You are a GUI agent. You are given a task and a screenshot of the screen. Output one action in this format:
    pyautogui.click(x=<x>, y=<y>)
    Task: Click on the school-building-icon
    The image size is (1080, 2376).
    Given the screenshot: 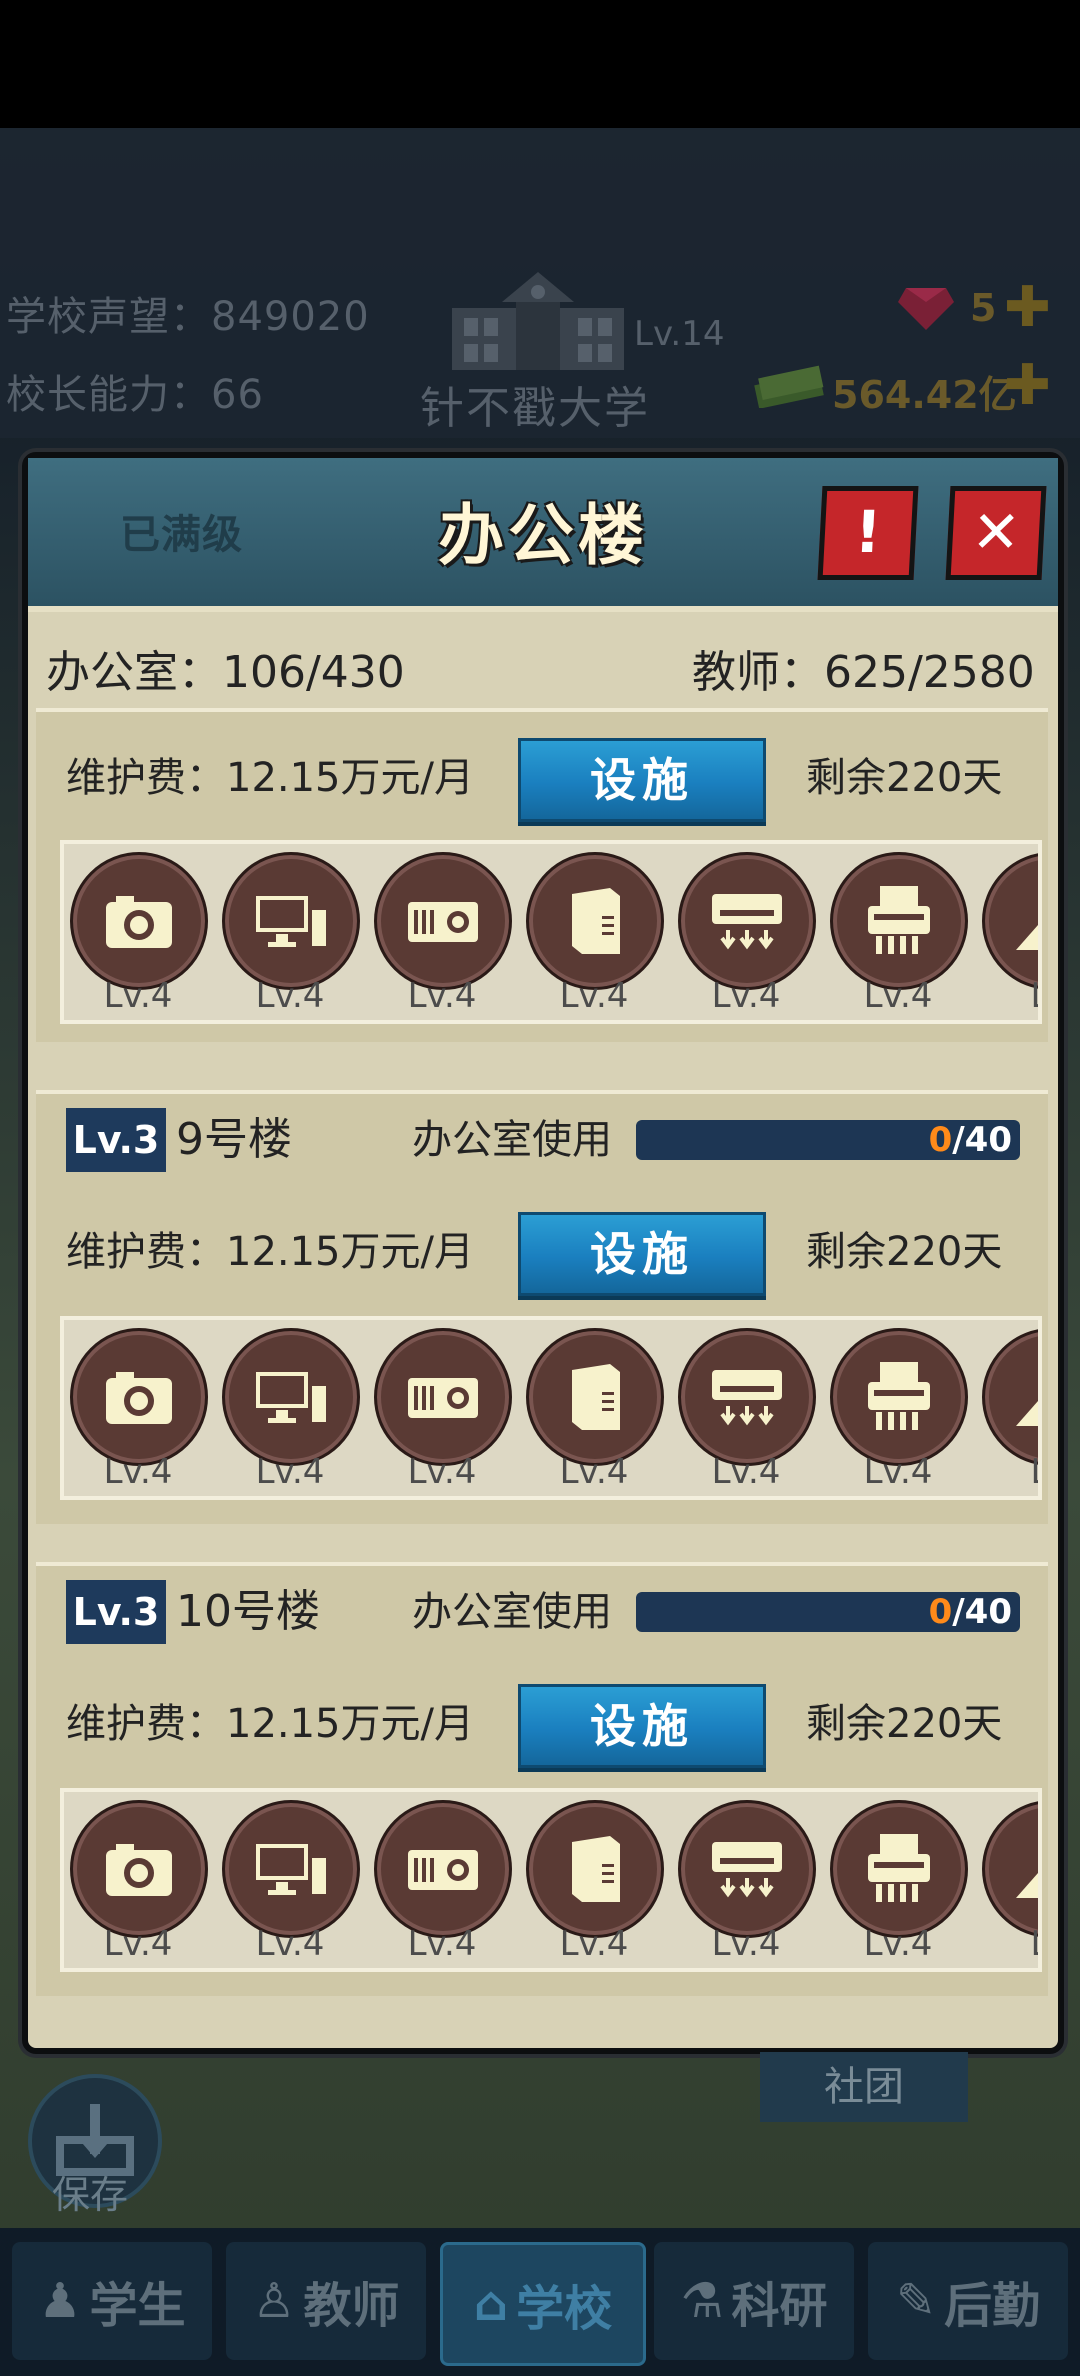 What is the action you would take?
    pyautogui.click(x=538, y=316)
    